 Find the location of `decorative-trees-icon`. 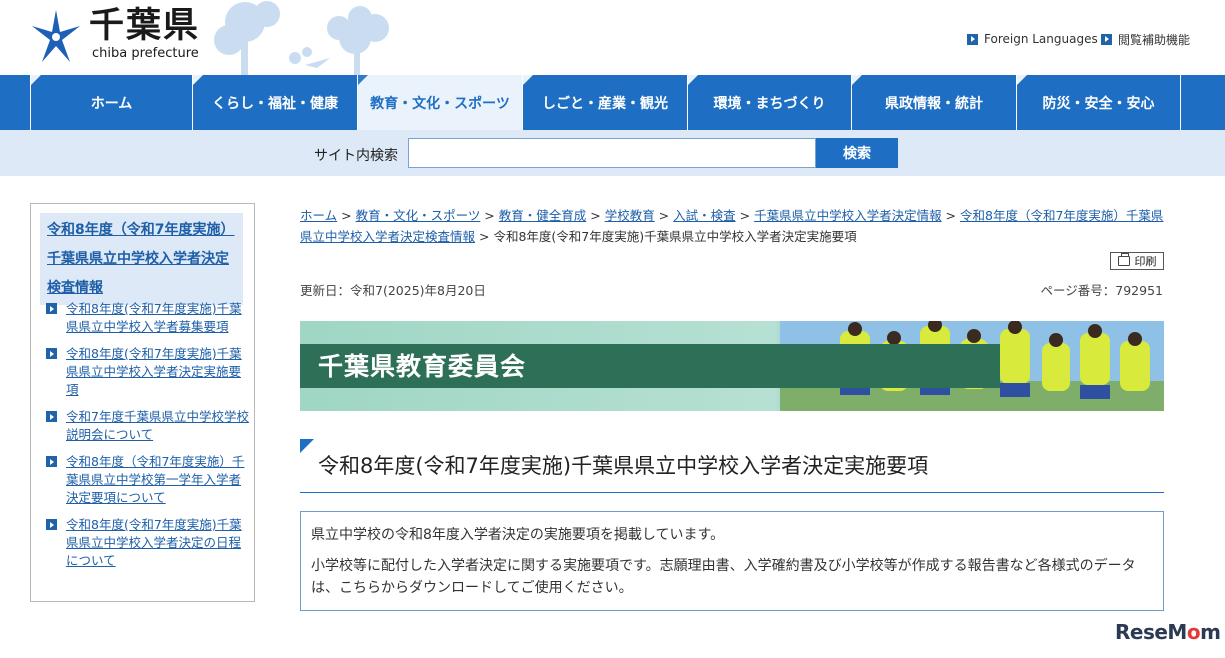

decorative-trees-icon is located at coordinates (301, 38).